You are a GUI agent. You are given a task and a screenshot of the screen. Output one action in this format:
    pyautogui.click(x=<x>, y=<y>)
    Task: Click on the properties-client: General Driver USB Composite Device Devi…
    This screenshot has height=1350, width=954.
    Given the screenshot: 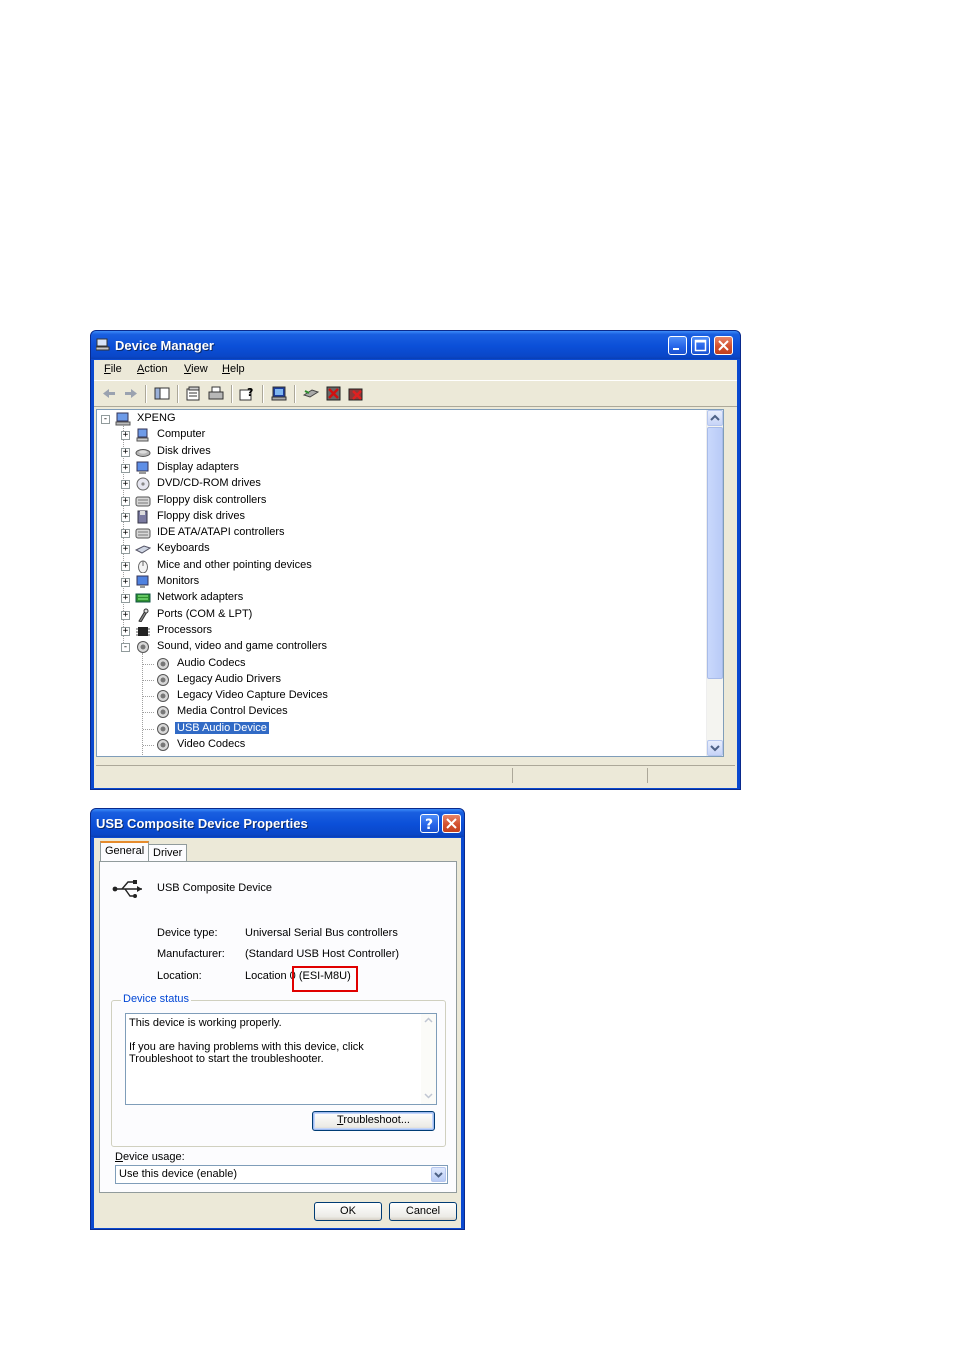 What is the action you would take?
    pyautogui.click(x=277, y=1033)
    